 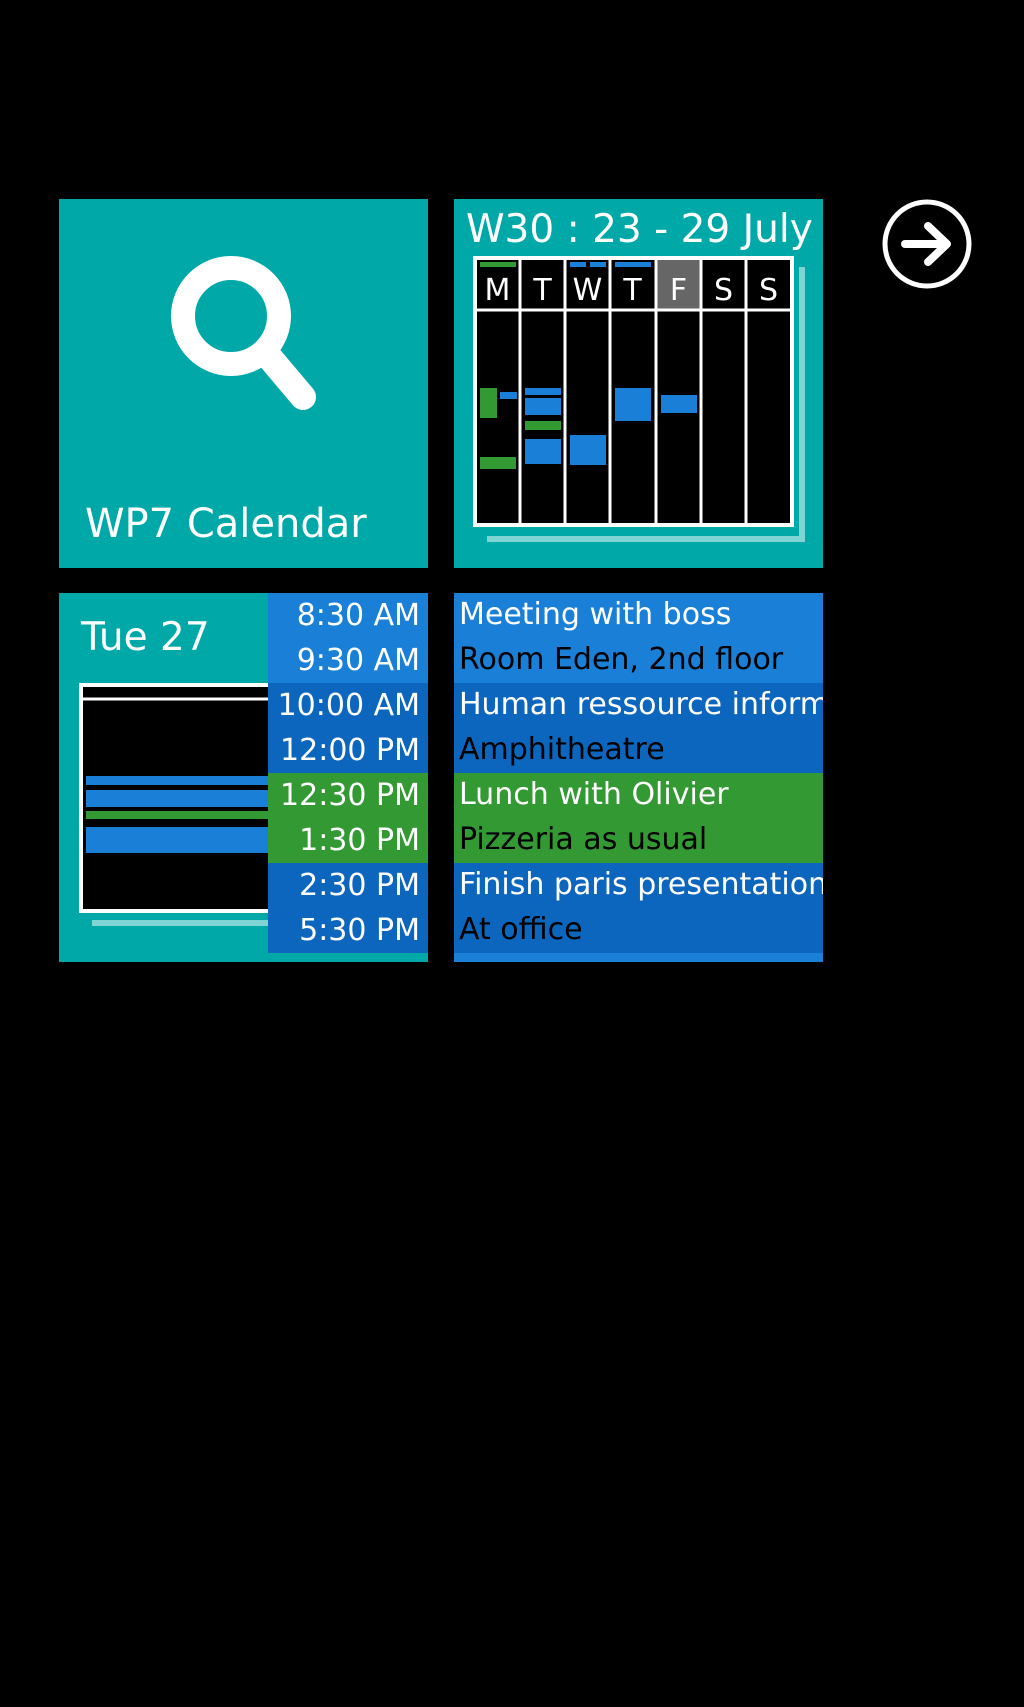 What do you see at coordinates (243, 333) in the screenshot?
I see `search-icon` at bounding box center [243, 333].